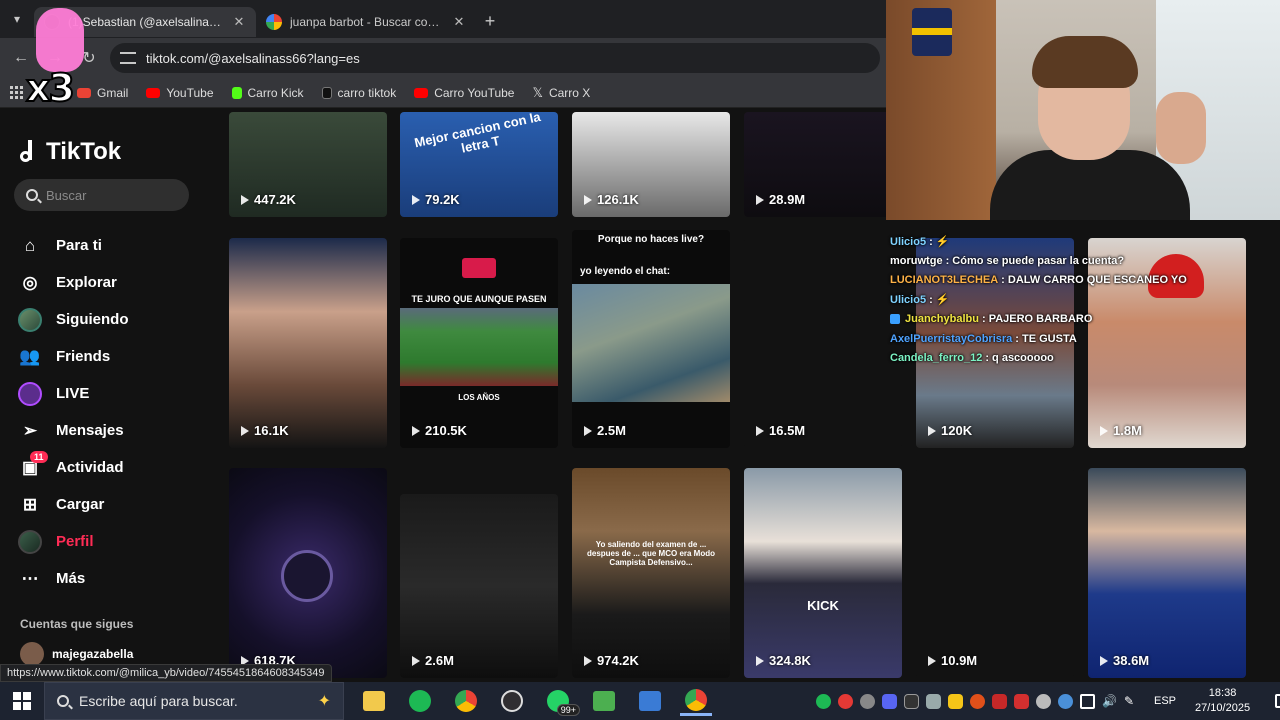 The image size is (1280, 720). What do you see at coordinates (611, 660) in the screenshot?
I see `view-count: 974.2K` at bounding box center [611, 660].